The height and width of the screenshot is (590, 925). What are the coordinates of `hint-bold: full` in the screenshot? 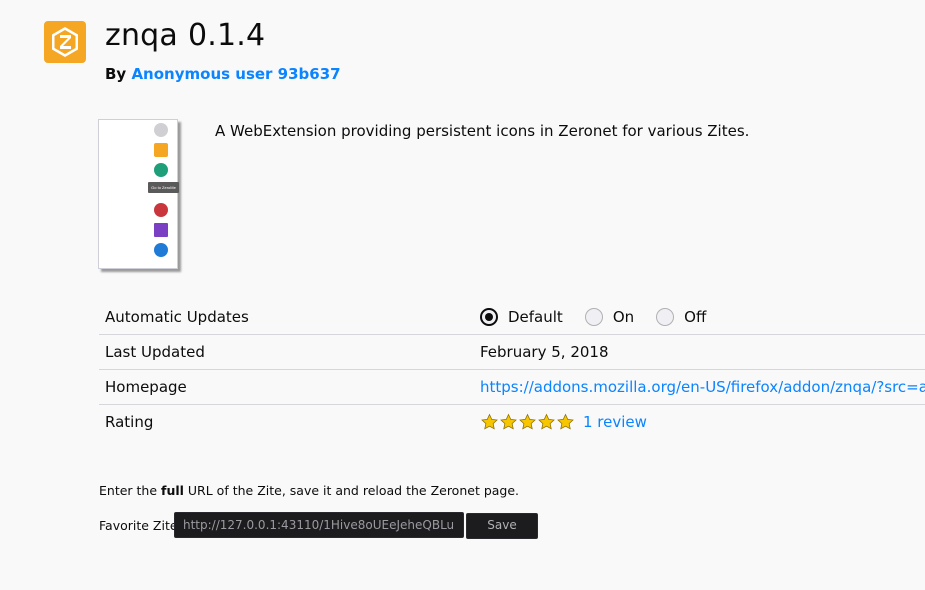 It's located at (172, 490).